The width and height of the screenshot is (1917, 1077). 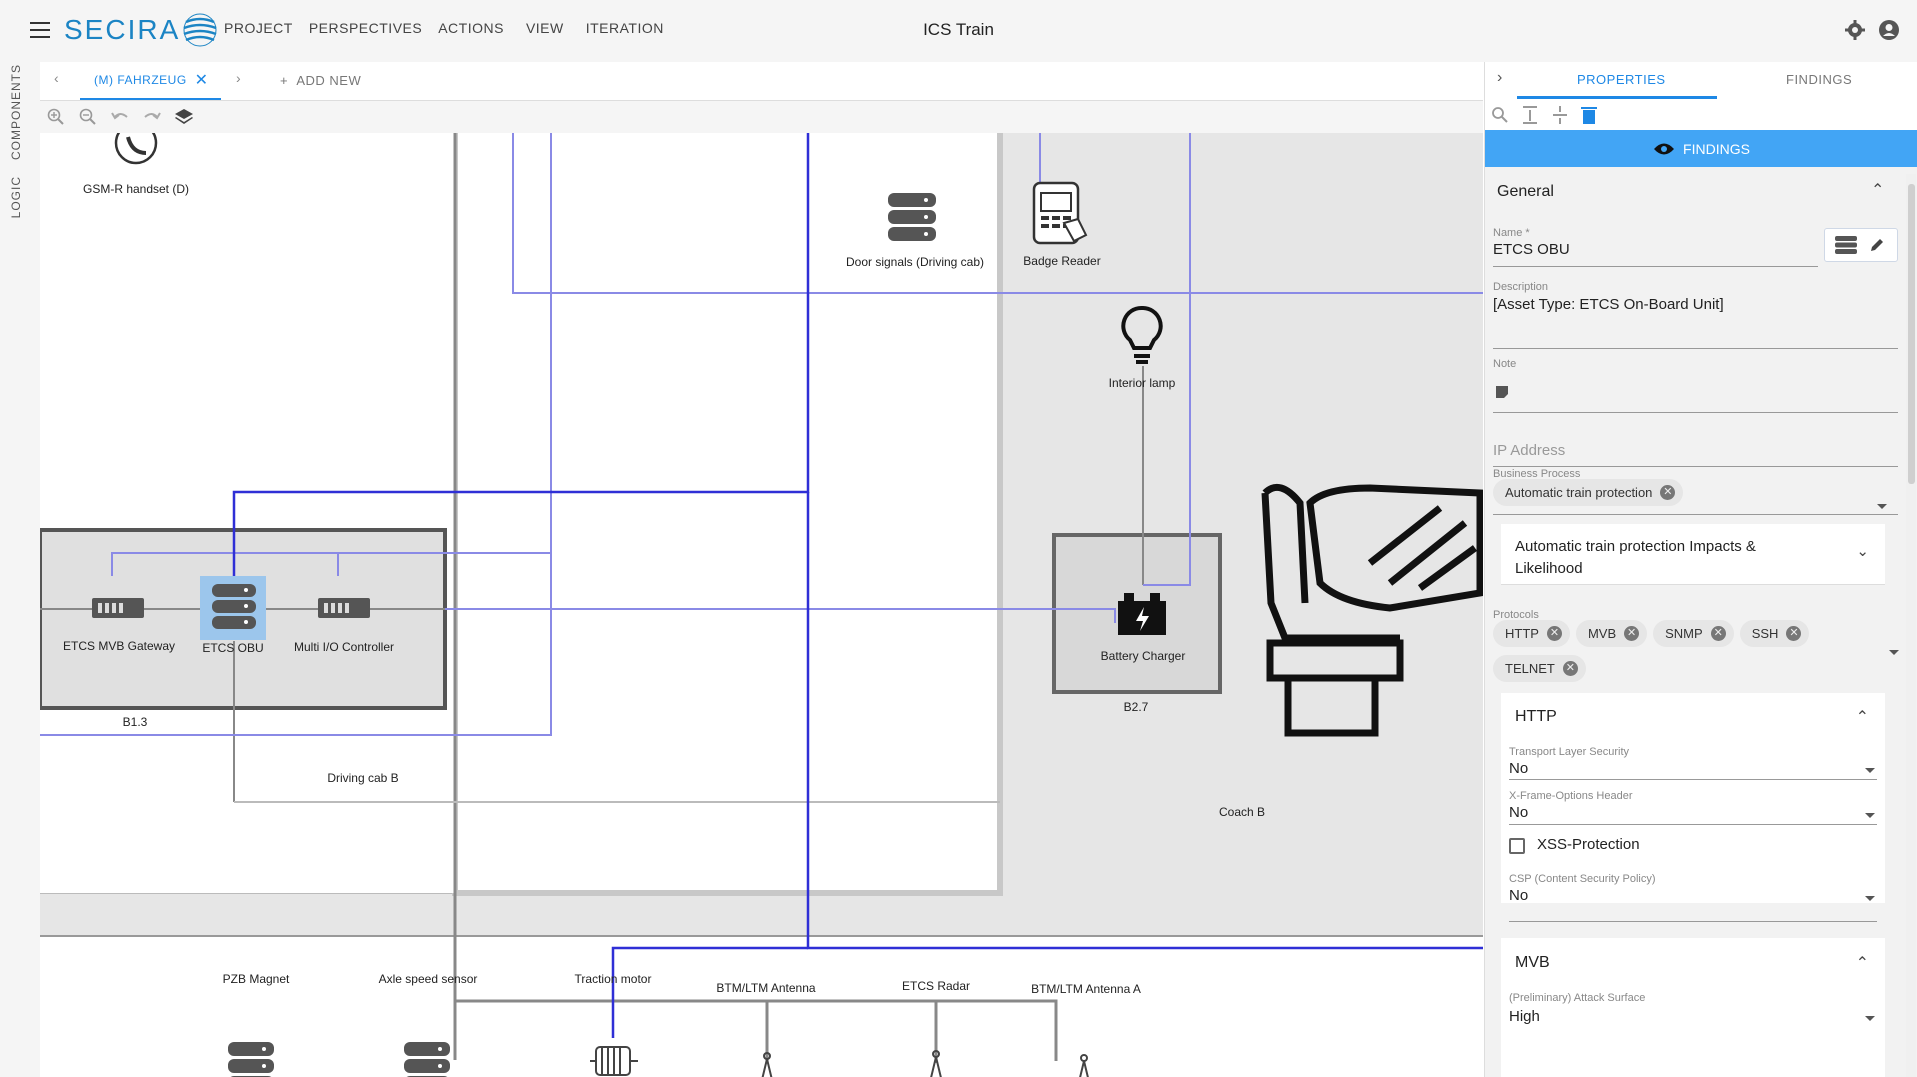 What do you see at coordinates (625, 28) in the screenshot?
I see `menu-iteration: ITERATION` at bounding box center [625, 28].